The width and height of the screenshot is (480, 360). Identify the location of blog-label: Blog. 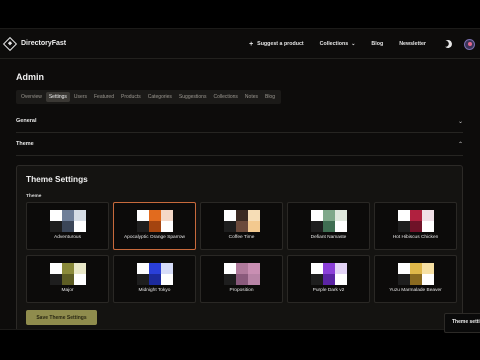
(377, 44).